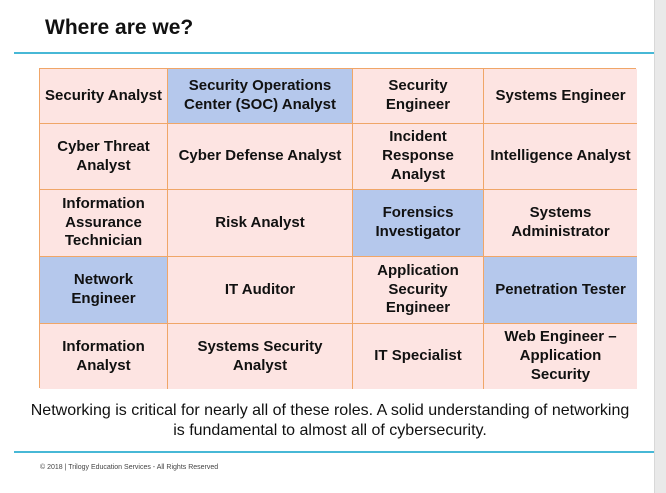  Describe the element at coordinates (260, 96) in the screenshot. I see `role-cell: Security Operations Center (SOC) Analyst` at that location.